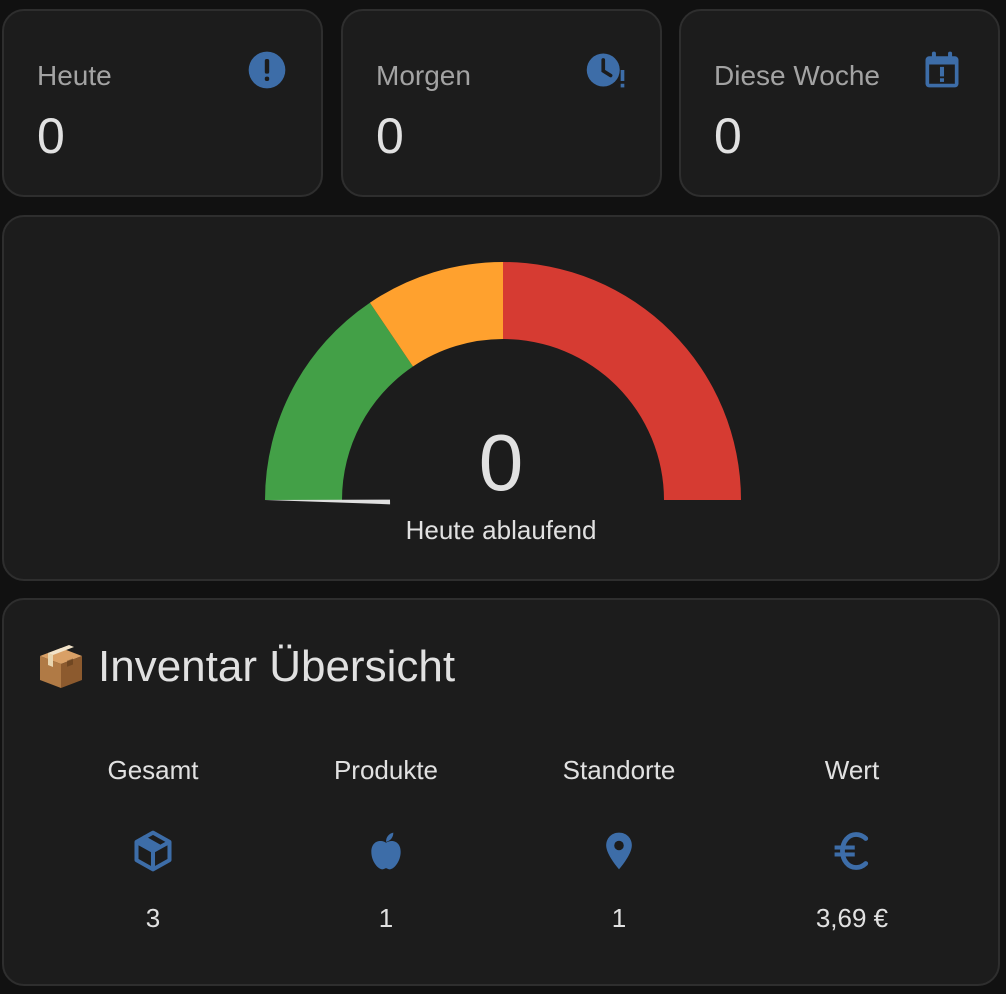 The height and width of the screenshot is (994, 1006). I want to click on stat-card-morgen: Morgen 0, so click(501, 103).